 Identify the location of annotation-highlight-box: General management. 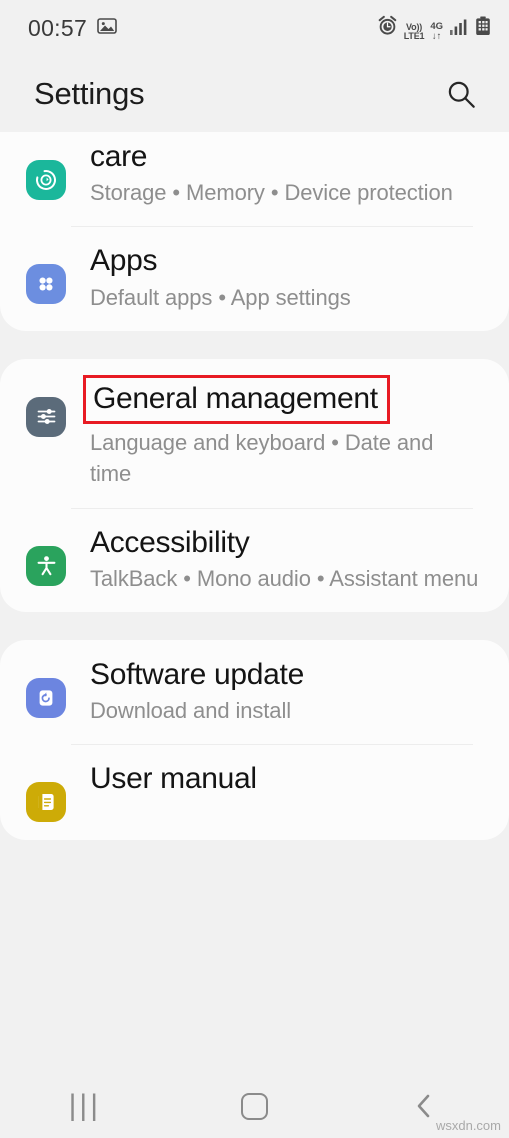
(236, 399).